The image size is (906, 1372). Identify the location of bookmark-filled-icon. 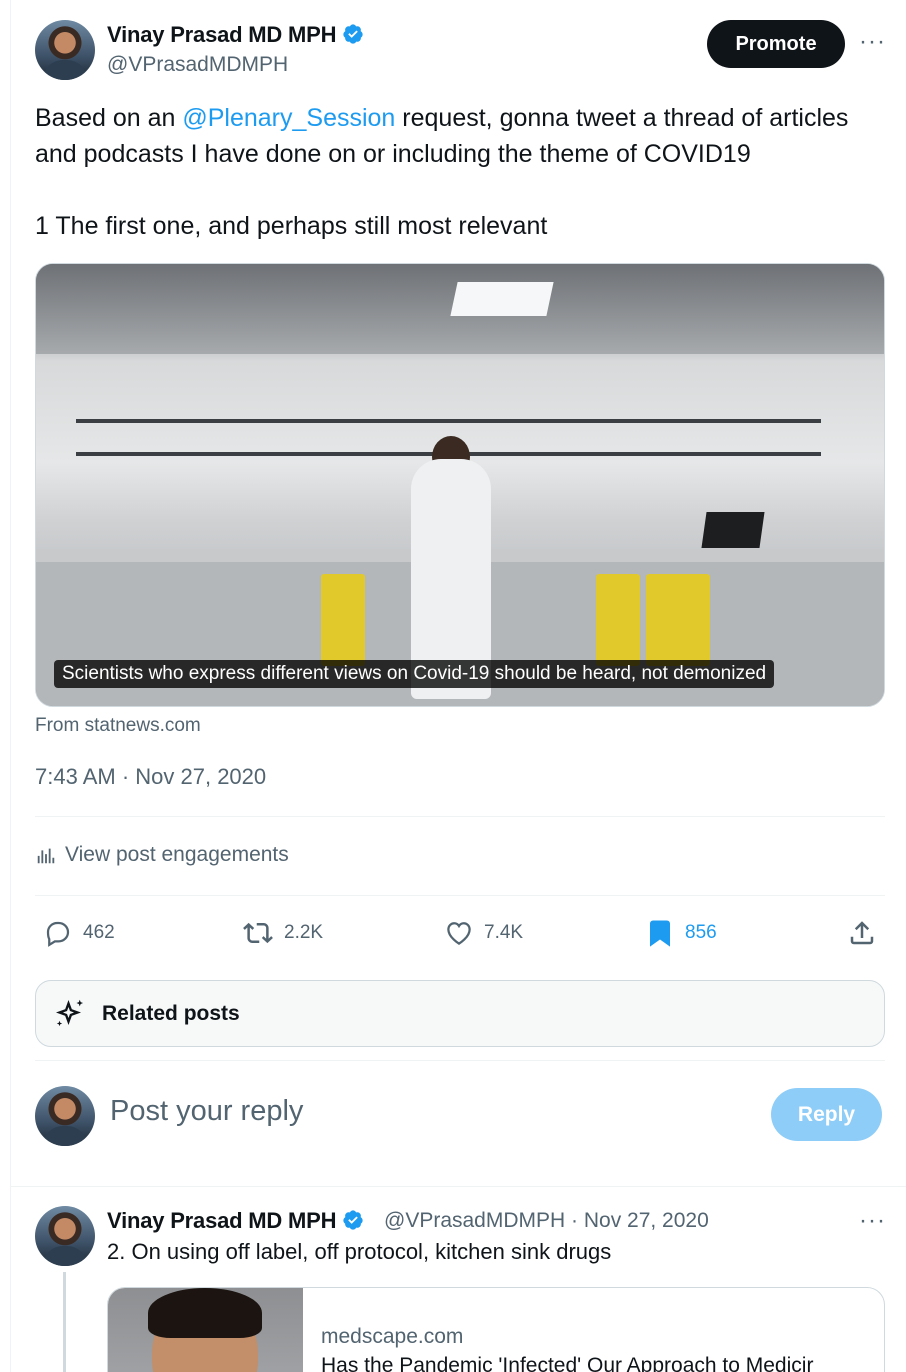
(660, 933).